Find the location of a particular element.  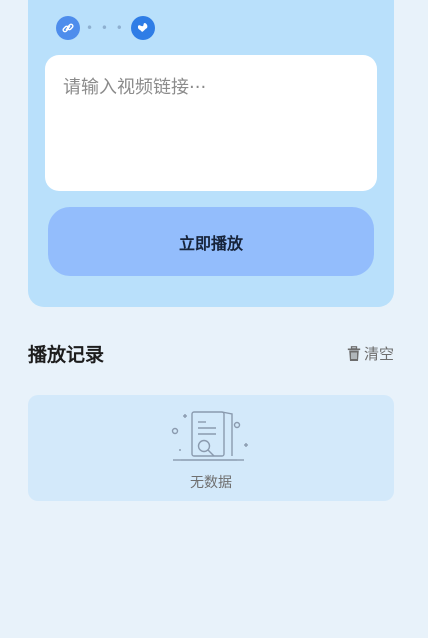

history-title: 播放记录 is located at coordinates (66, 355).